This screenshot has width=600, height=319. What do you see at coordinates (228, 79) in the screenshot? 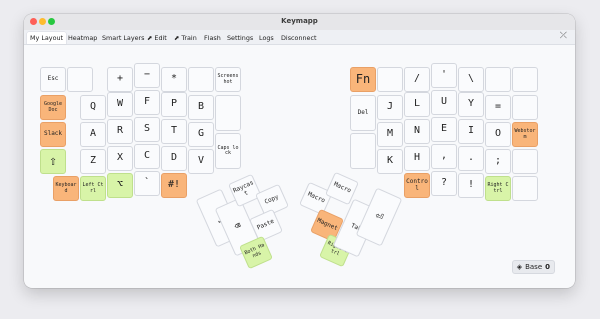
I see `key-screenshot: Screenshot` at bounding box center [228, 79].